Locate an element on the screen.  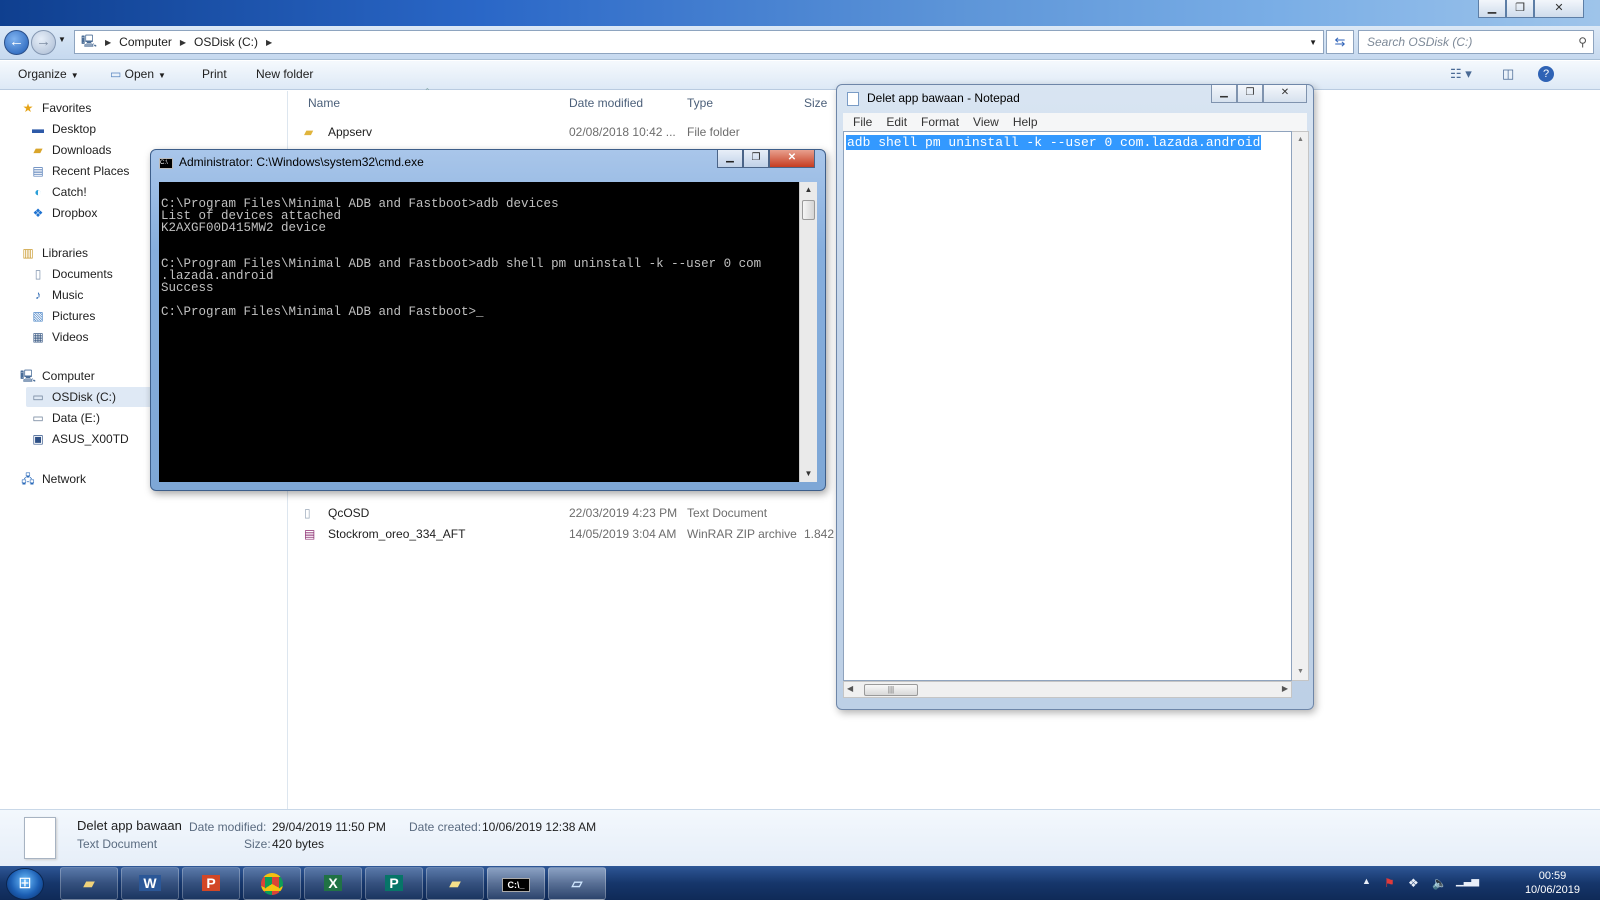
nav-asus-x00td: ▣ ASUS_X00TD is located at coordinates (79, 439).